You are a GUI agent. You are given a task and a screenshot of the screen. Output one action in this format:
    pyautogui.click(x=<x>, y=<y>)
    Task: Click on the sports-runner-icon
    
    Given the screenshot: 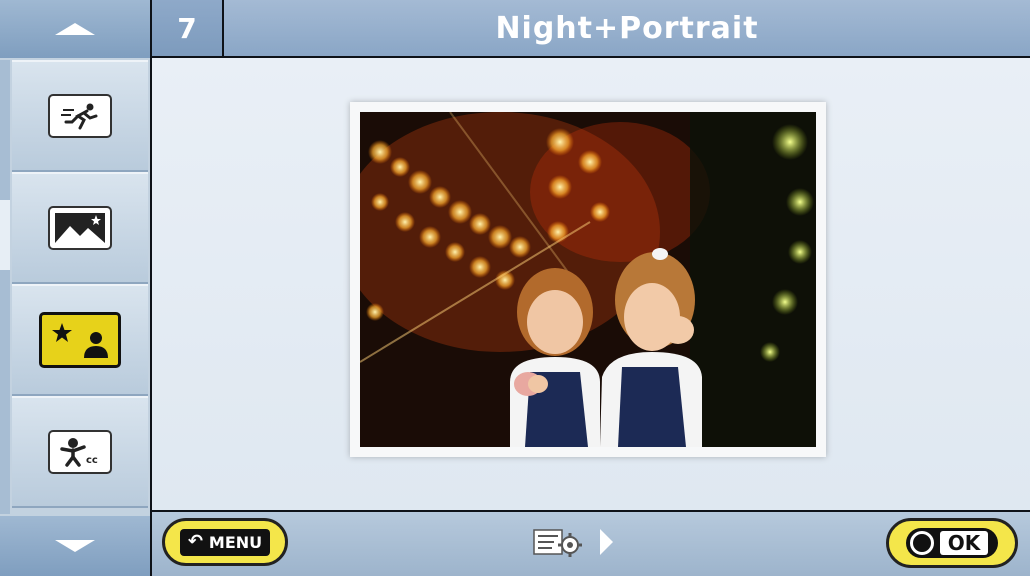 What is the action you would take?
    pyautogui.click(x=80, y=116)
    